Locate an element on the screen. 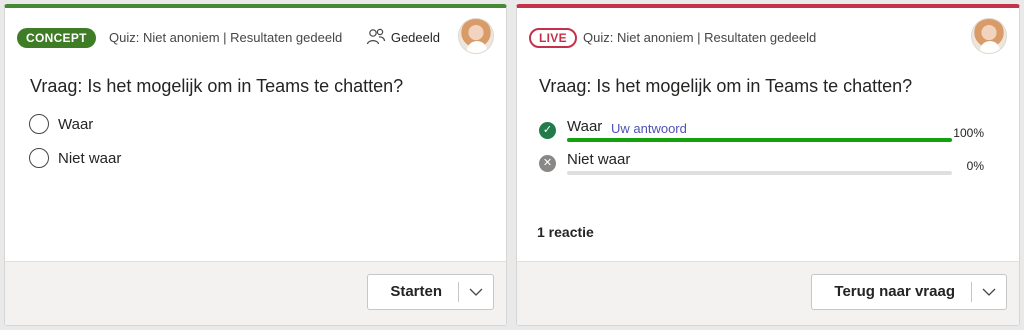 This screenshot has height=330, width=1024. your-answer-tag: Uw antwoord is located at coordinates (649, 128).